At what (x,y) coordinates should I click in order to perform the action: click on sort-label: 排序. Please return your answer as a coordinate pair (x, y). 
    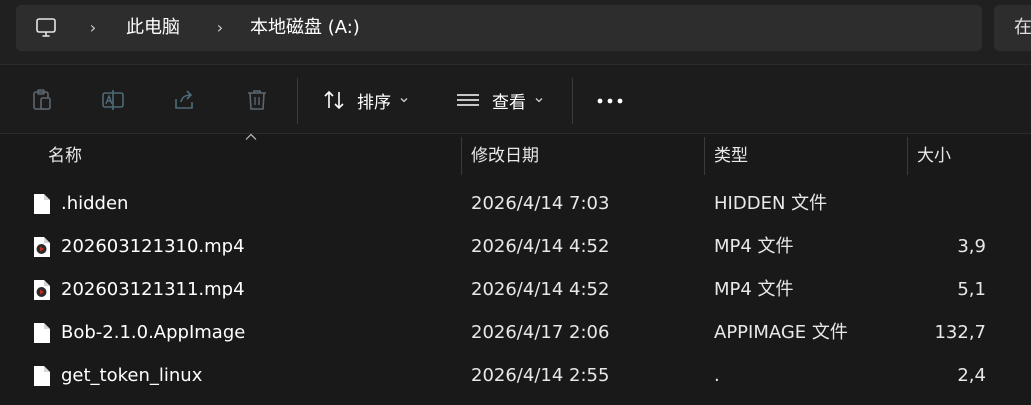
    Looking at the image, I should click on (374, 102).